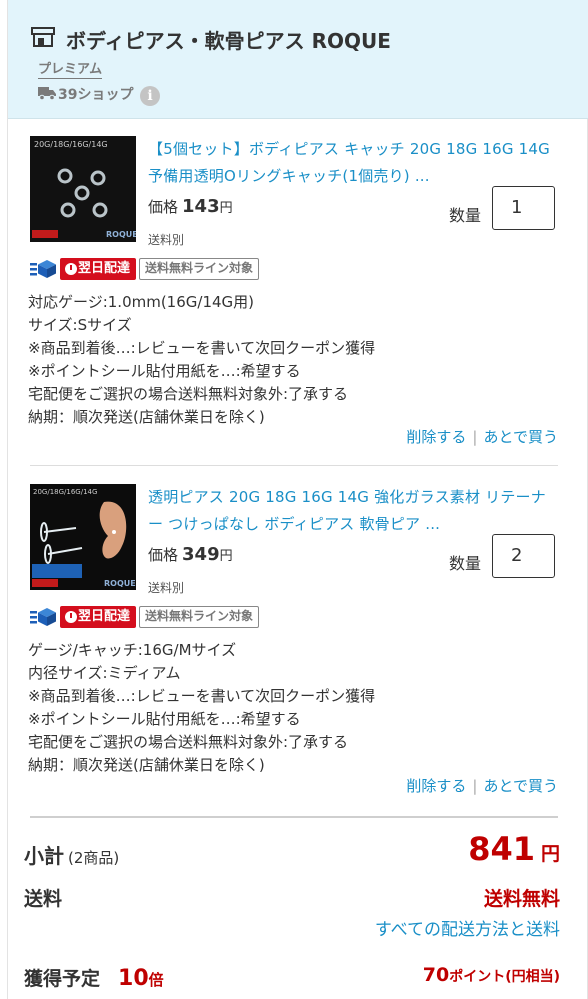 Image resolution: width=588 pixels, height=999 pixels. What do you see at coordinates (132, 650) in the screenshot?
I see `option-line: ゲージ/キャッチ:16G/Mサイズ` at bounding box center [132, 650].